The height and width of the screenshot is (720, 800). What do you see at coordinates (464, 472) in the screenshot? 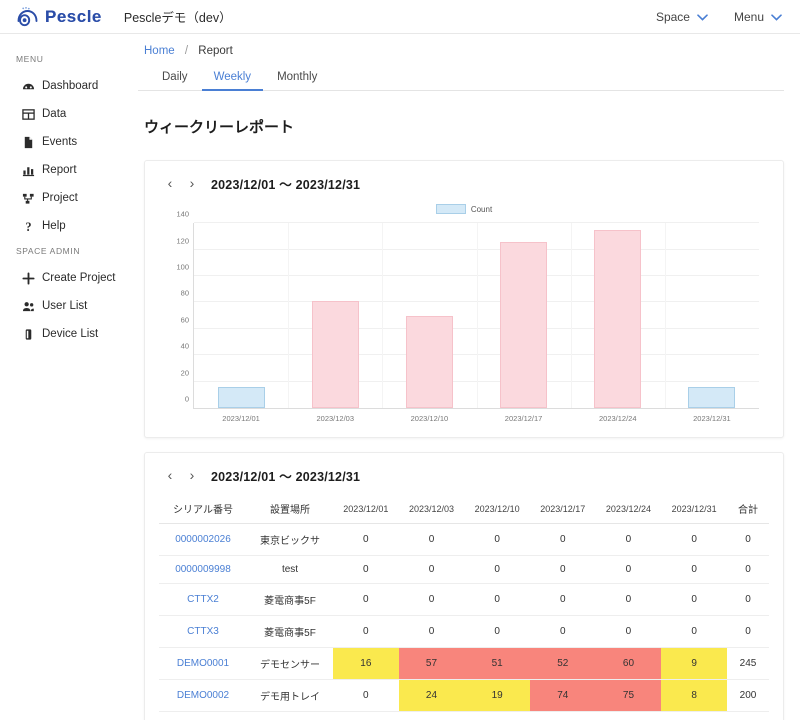
I see `table-range-nav: ‹ › 2023/12/01 ～ 2023/12/31` at bounding box center [464, 472].